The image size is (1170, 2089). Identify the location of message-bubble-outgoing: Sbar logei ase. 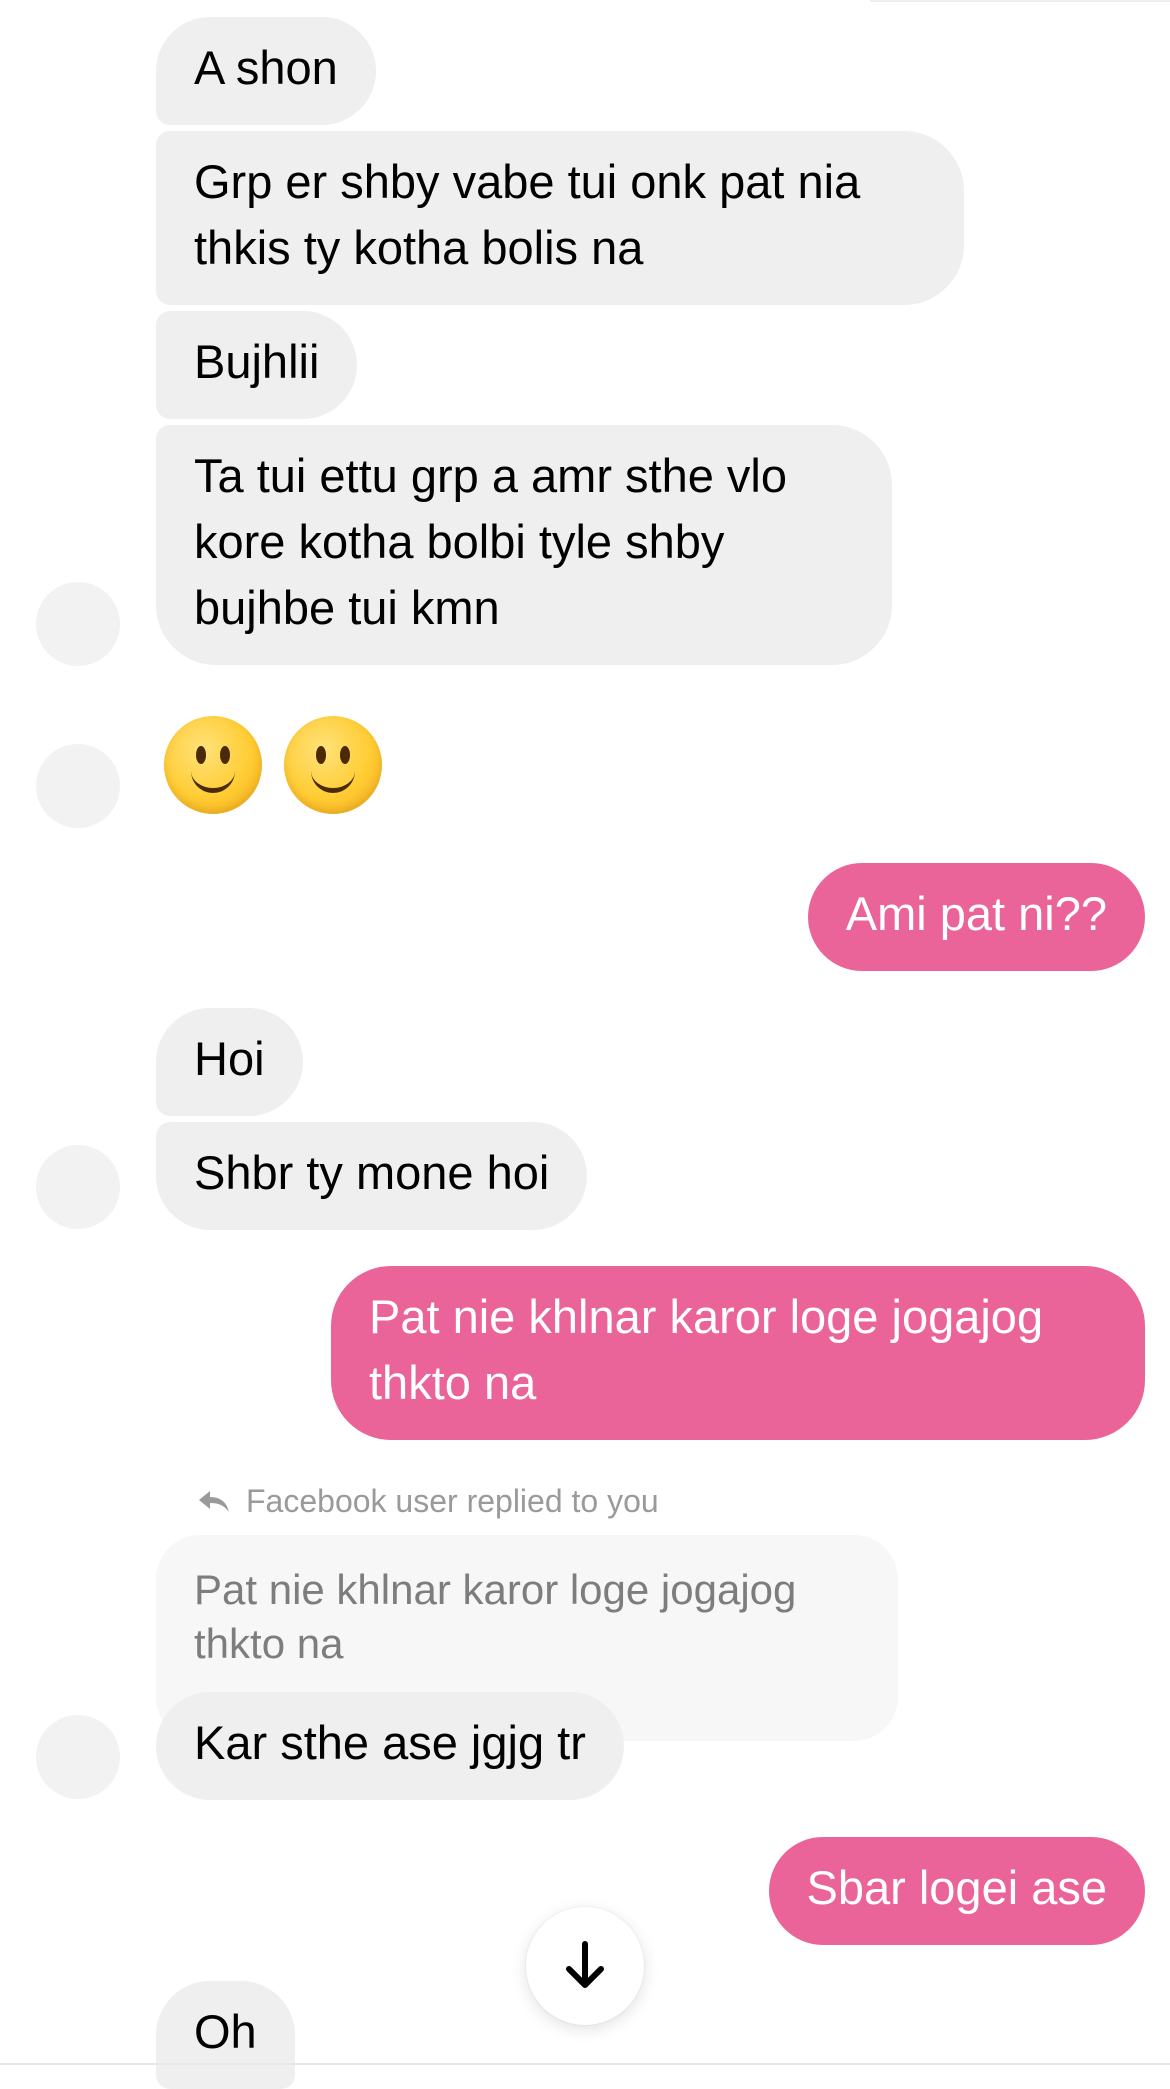
(956, 1891).